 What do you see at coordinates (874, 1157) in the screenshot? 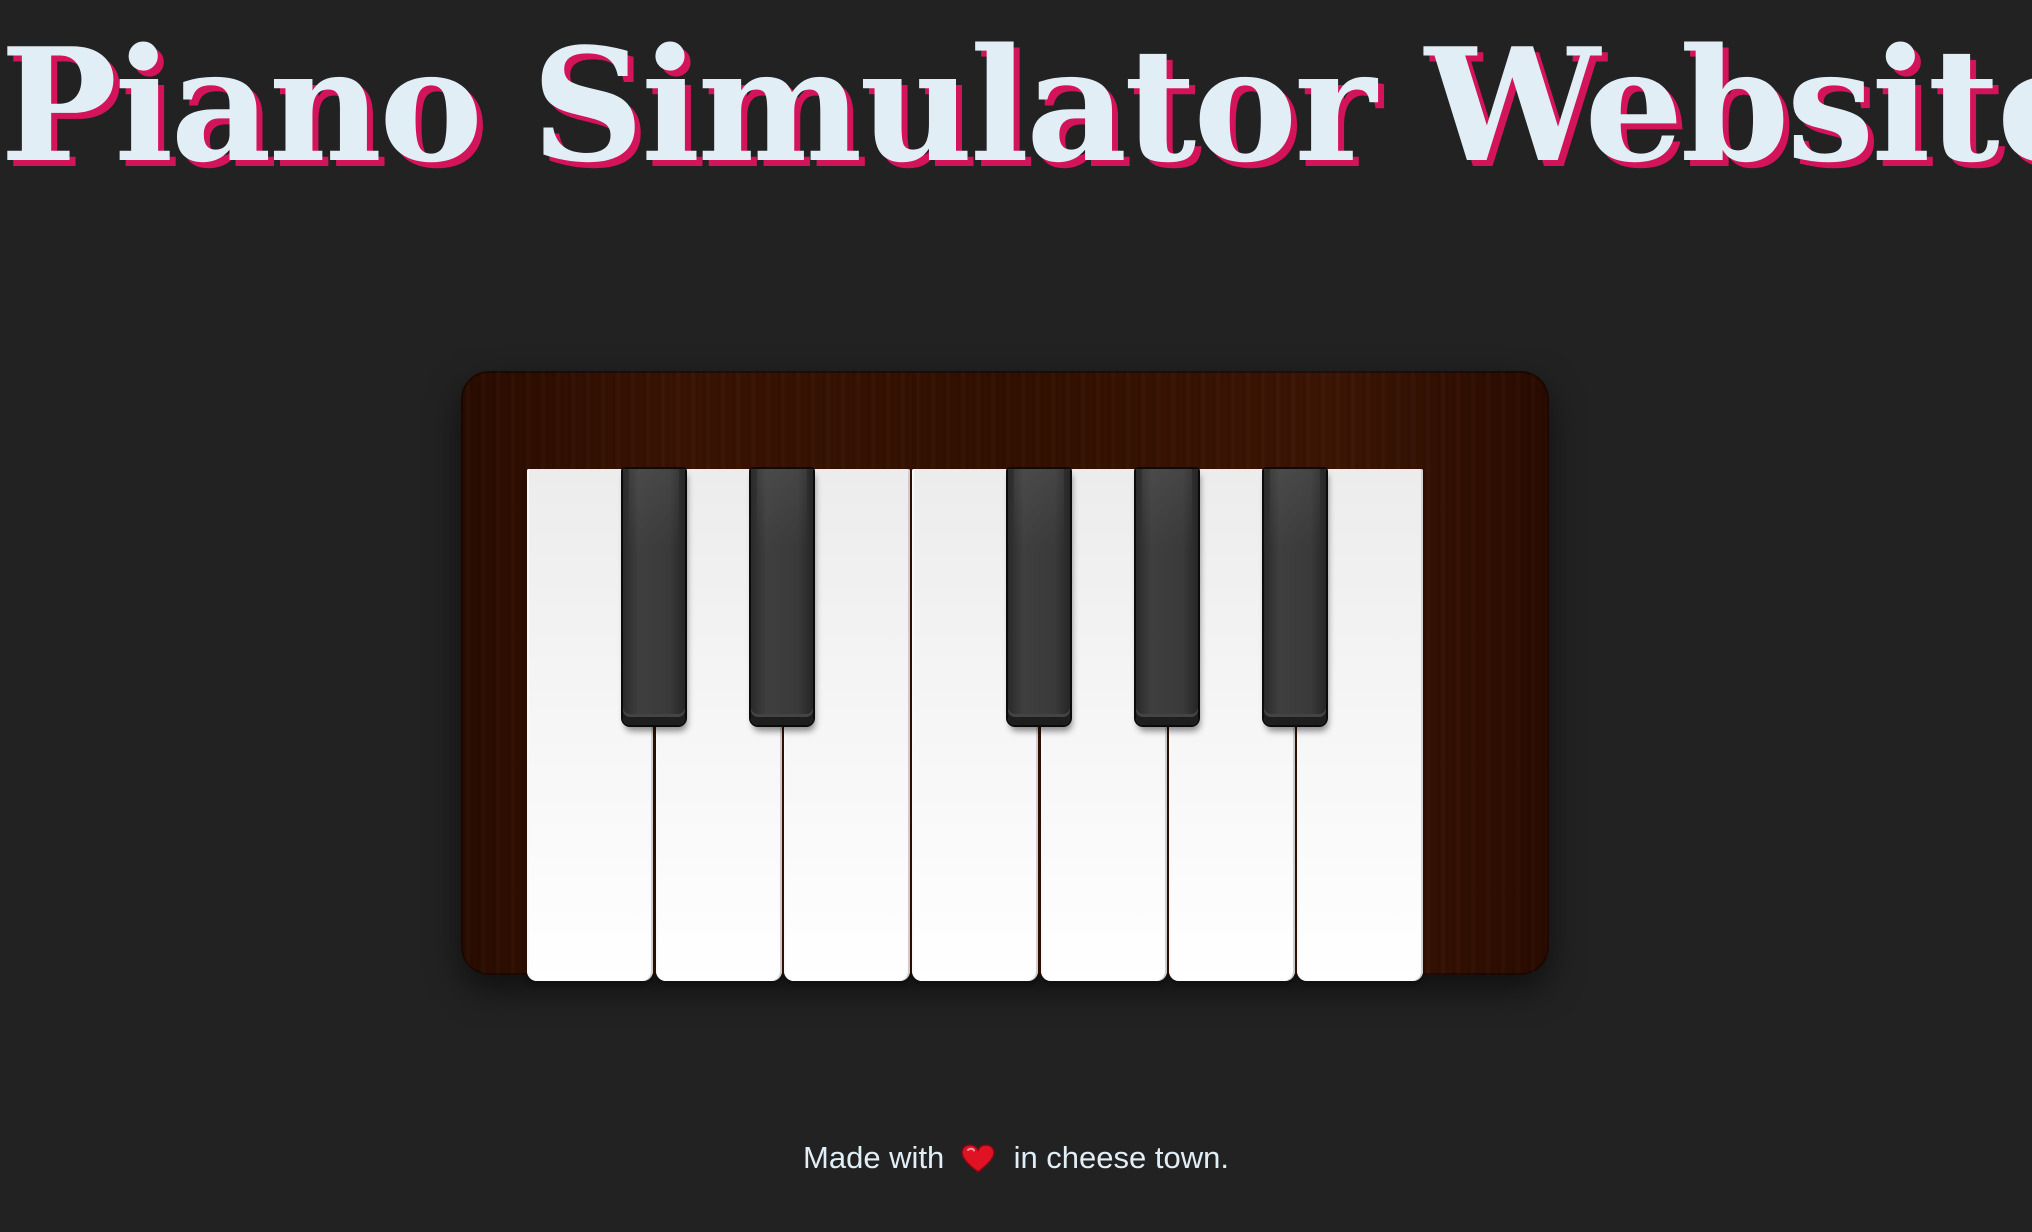
I see `footer-text-before: Made with` at bounding box center [874, 1157].